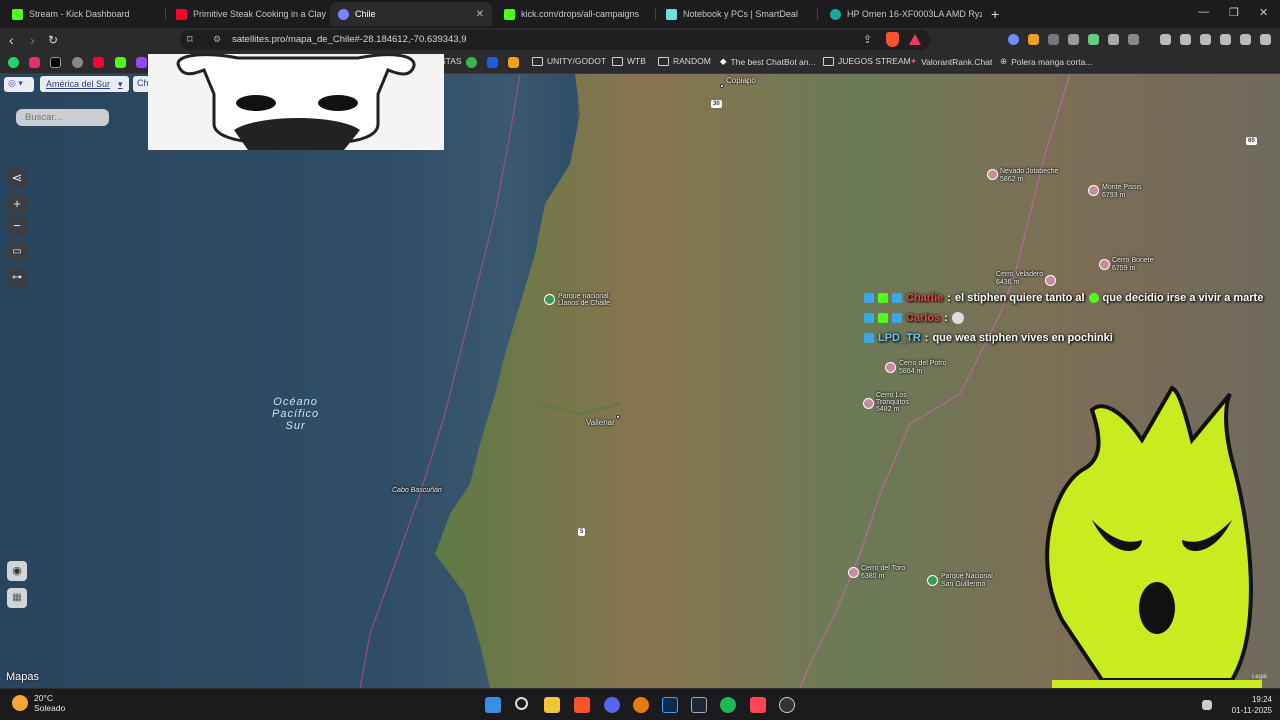 The image size is (1280, 720). Describe the element at coordinates (1165, 39) in the screenshot. I see `music-icon` at that location.